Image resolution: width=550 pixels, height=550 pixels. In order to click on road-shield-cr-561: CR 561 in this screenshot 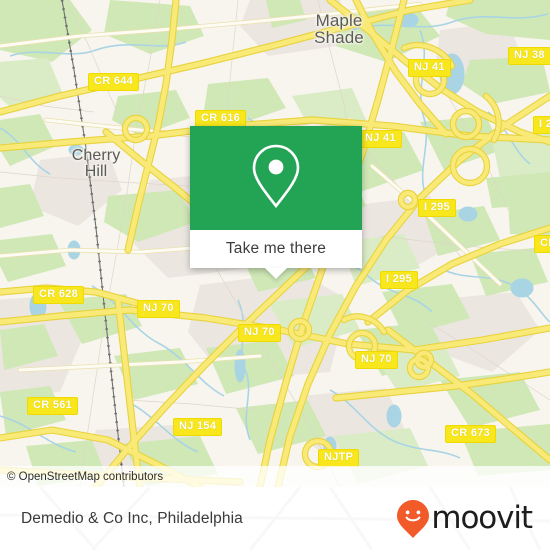, I will do `click(53, 406)`.